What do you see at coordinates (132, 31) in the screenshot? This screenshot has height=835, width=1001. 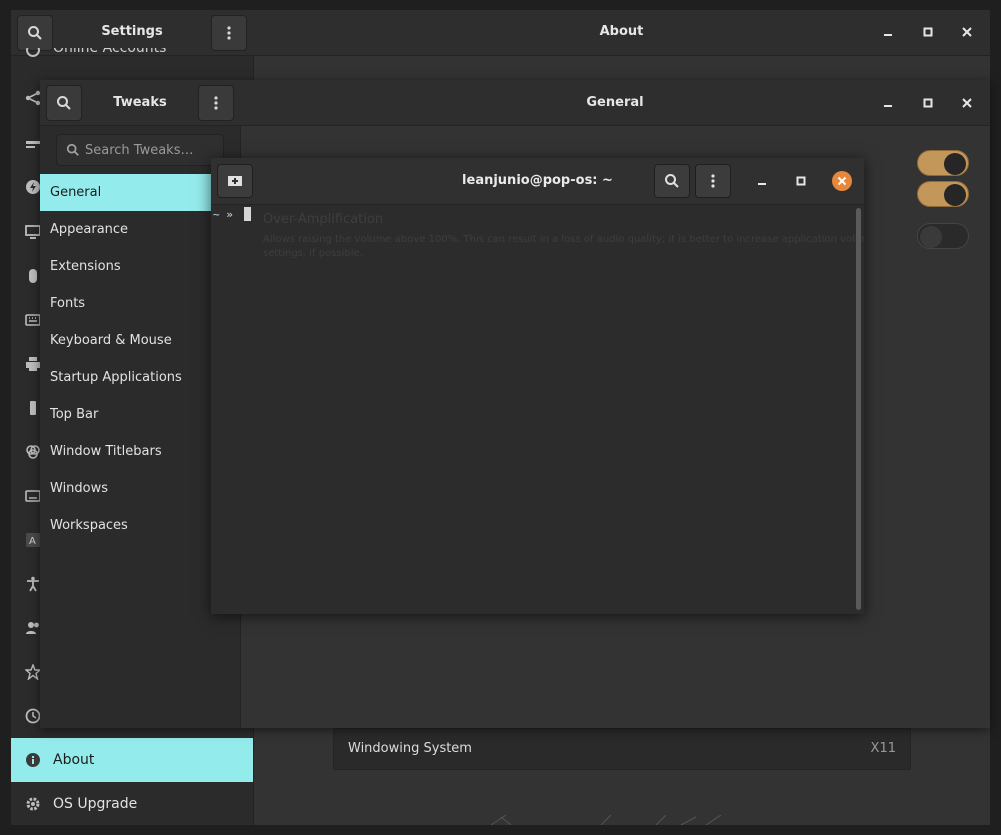 I see `settings-title: Settings` at bounding box center [132, 31].